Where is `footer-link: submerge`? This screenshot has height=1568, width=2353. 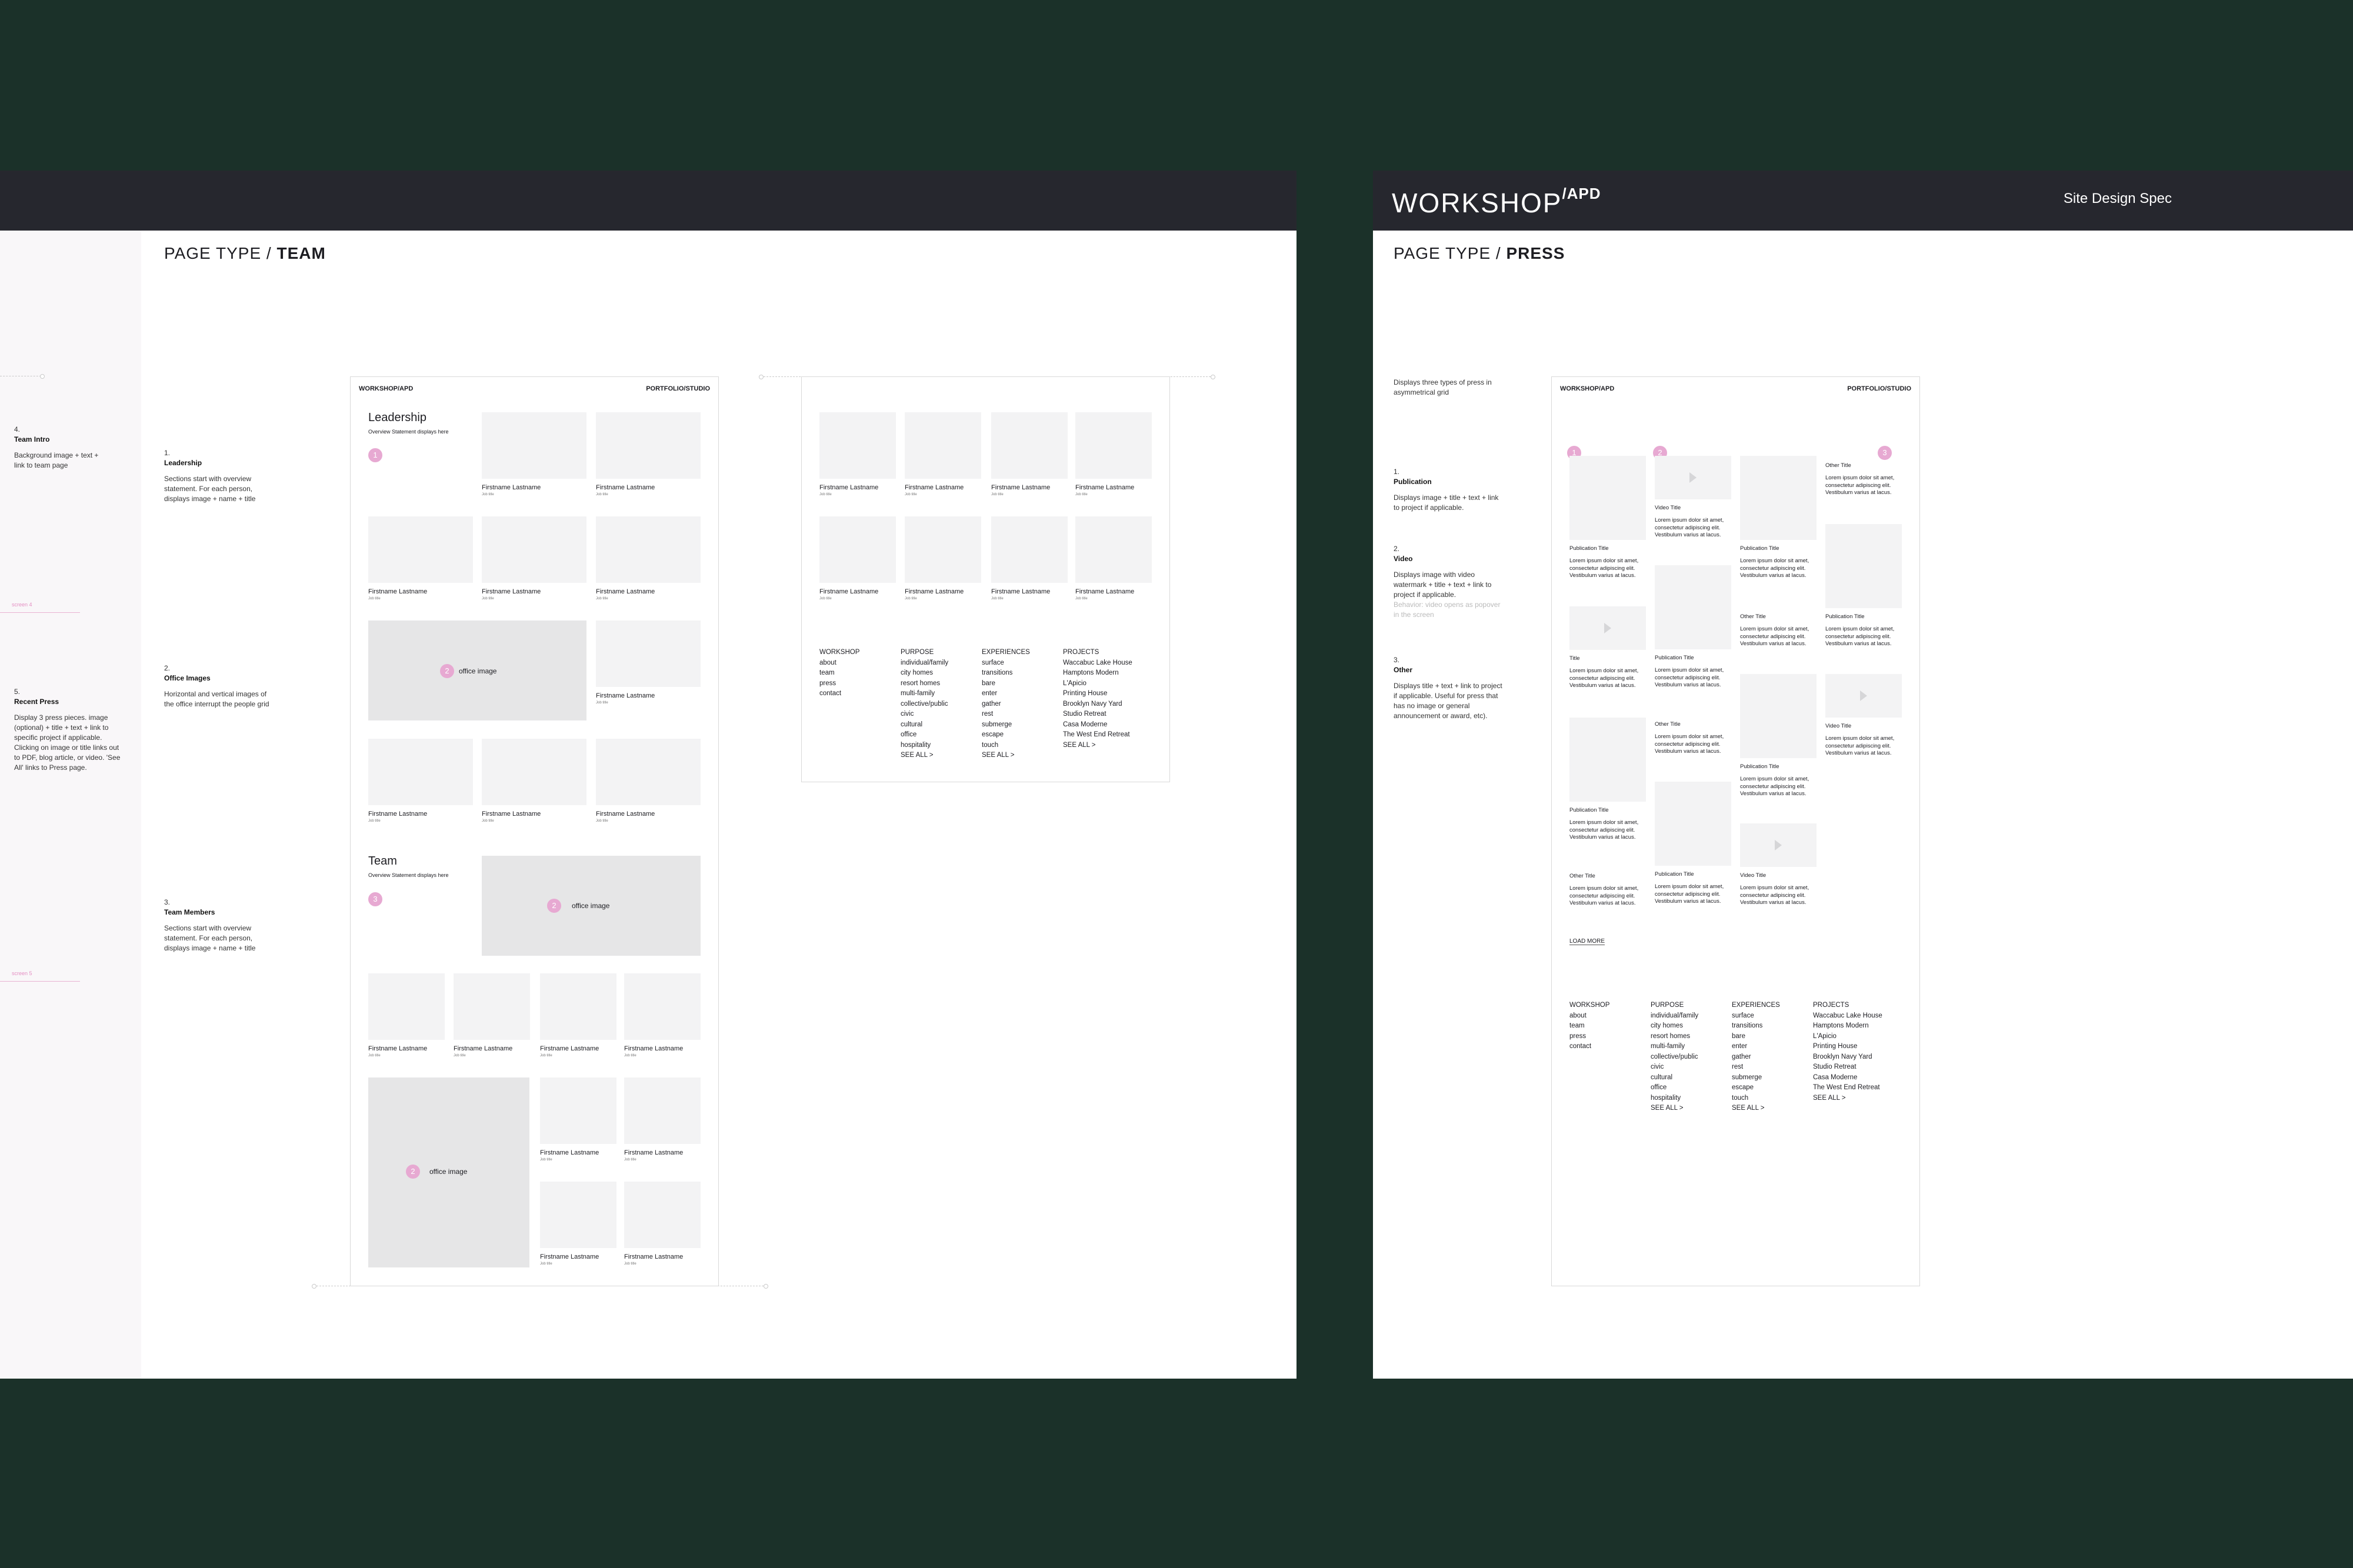
footer-link: submerge is located at coordinates (1006, 725).